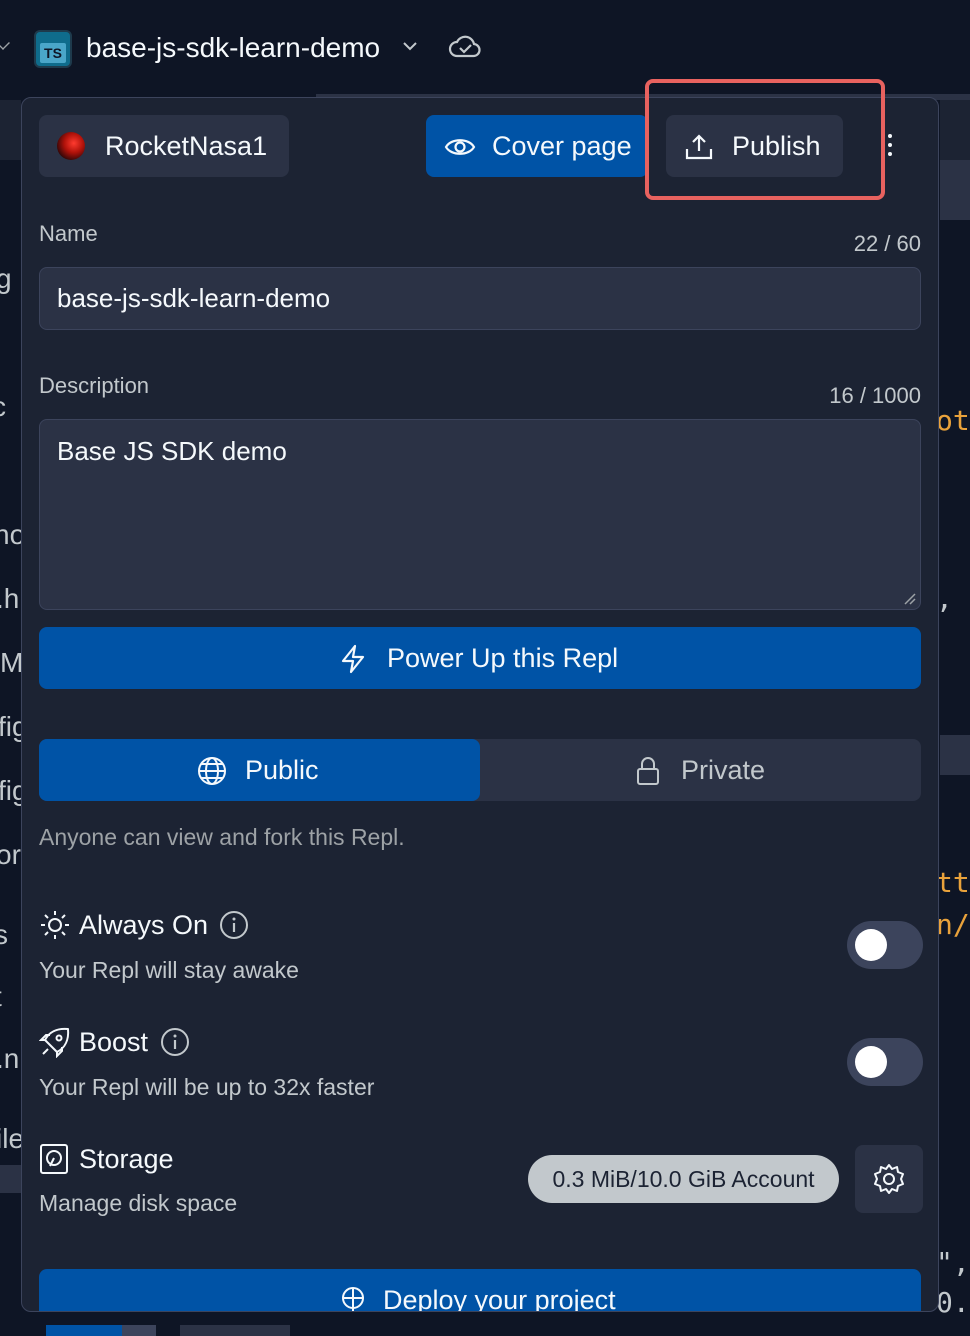 The height and width of the screenshot is (1336, 970). I want to click on language-badge: TS, so click(53, 53).